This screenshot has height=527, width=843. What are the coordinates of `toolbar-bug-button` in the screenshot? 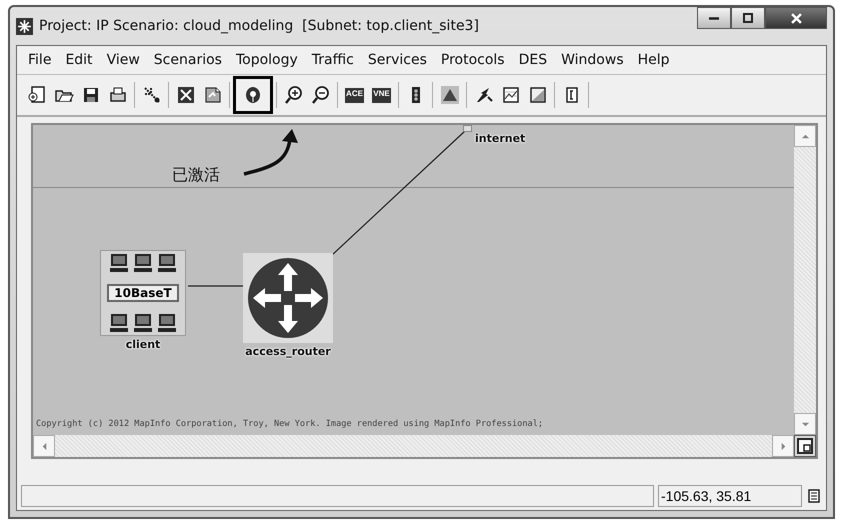 It's located at (253, 95).